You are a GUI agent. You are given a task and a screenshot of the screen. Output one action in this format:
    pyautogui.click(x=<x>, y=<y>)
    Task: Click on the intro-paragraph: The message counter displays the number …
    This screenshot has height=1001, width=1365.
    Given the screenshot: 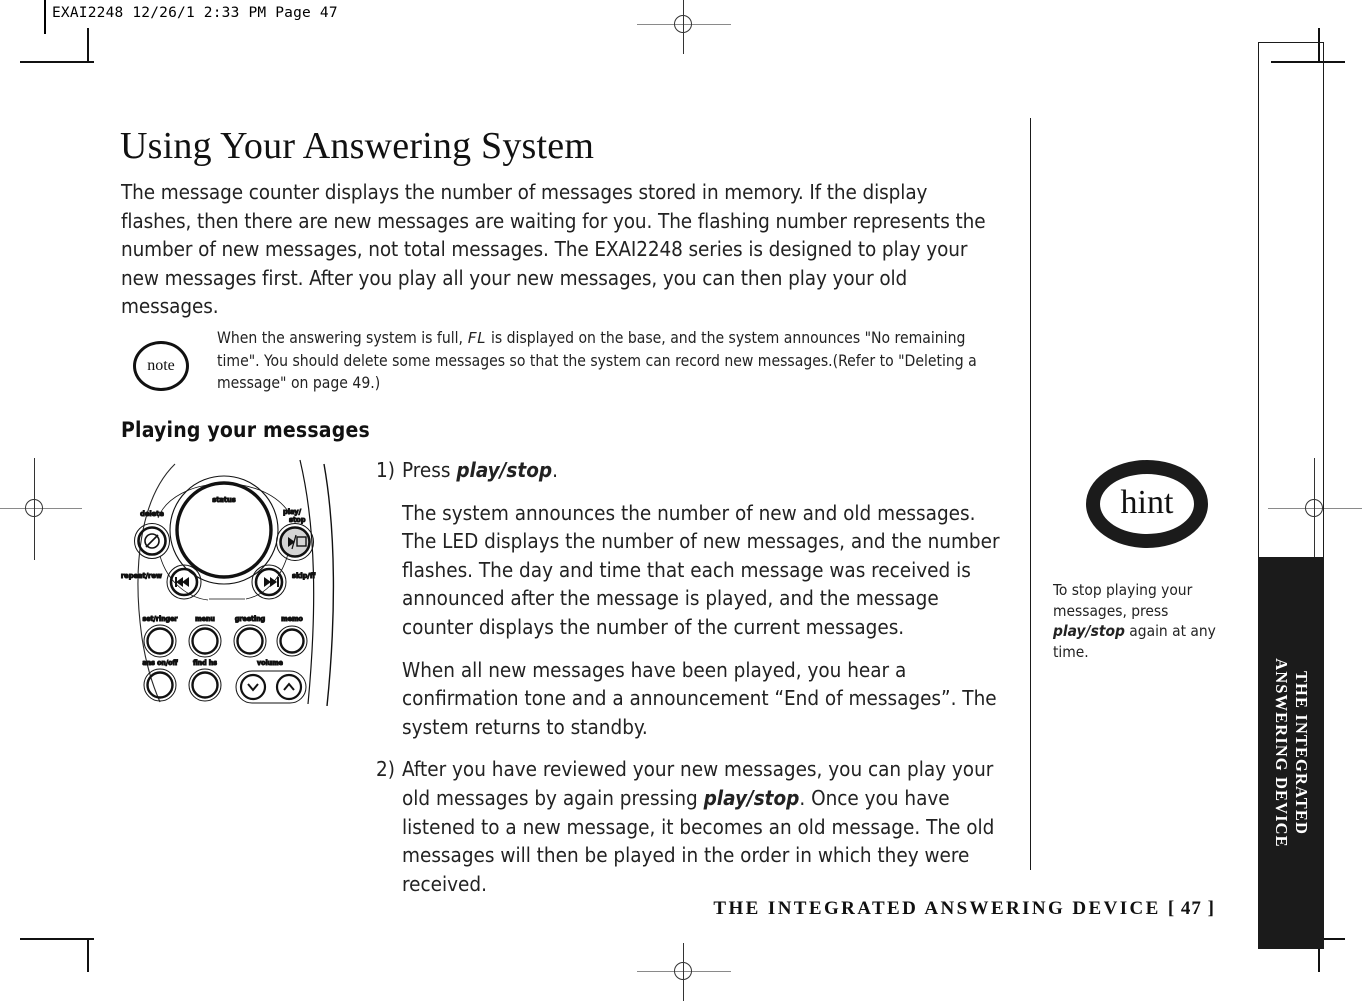 What is the action you would take?
    pyautogui.click(x=553, y=249)
    